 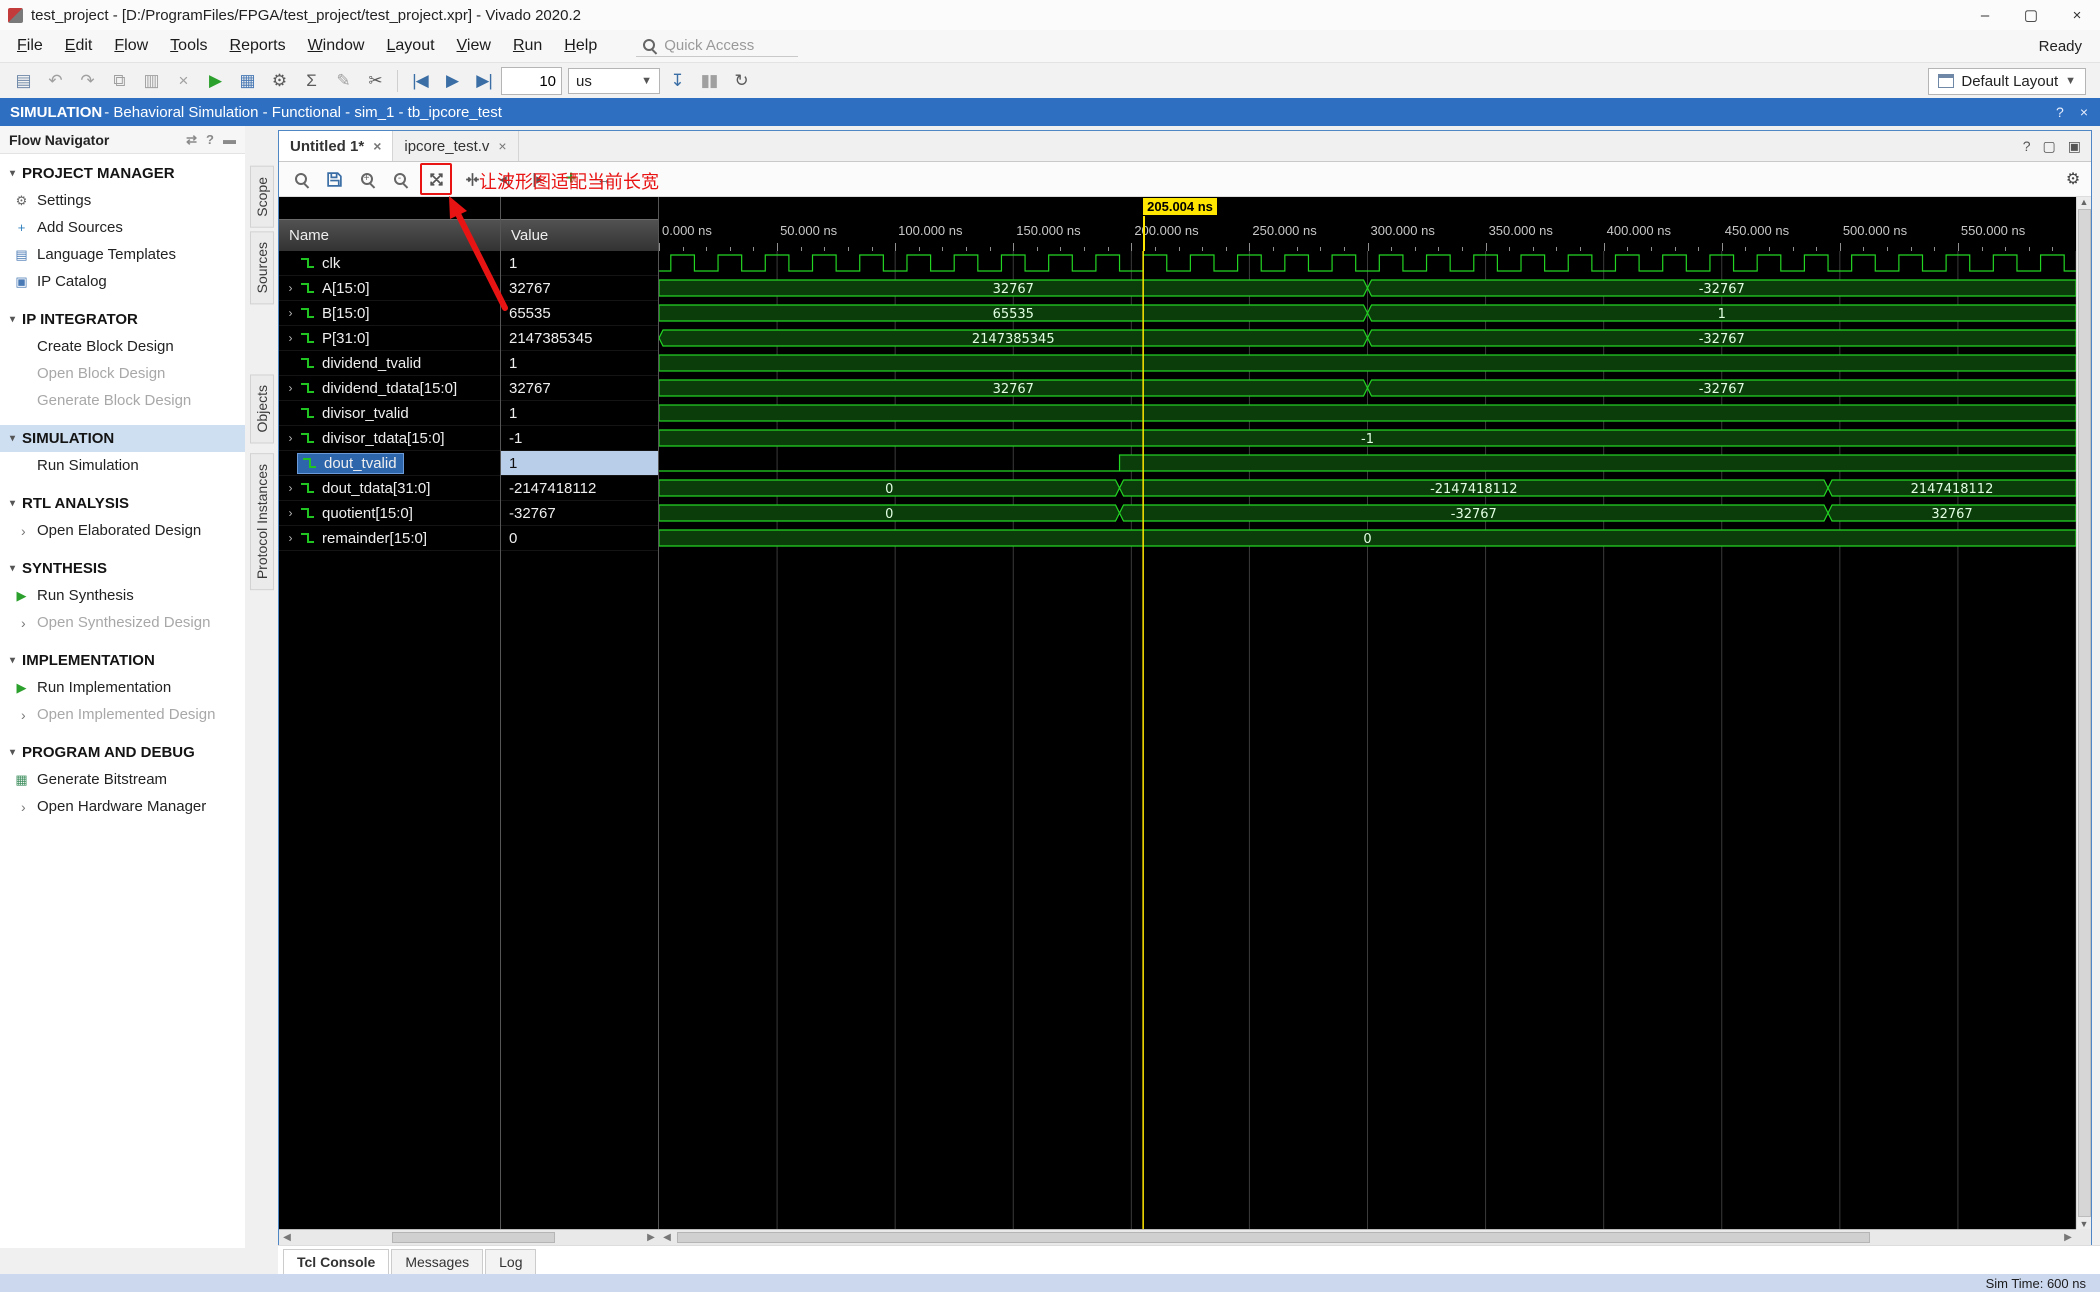 I want to click on menu-item-layout: Layout, so click(x=410, y=46).